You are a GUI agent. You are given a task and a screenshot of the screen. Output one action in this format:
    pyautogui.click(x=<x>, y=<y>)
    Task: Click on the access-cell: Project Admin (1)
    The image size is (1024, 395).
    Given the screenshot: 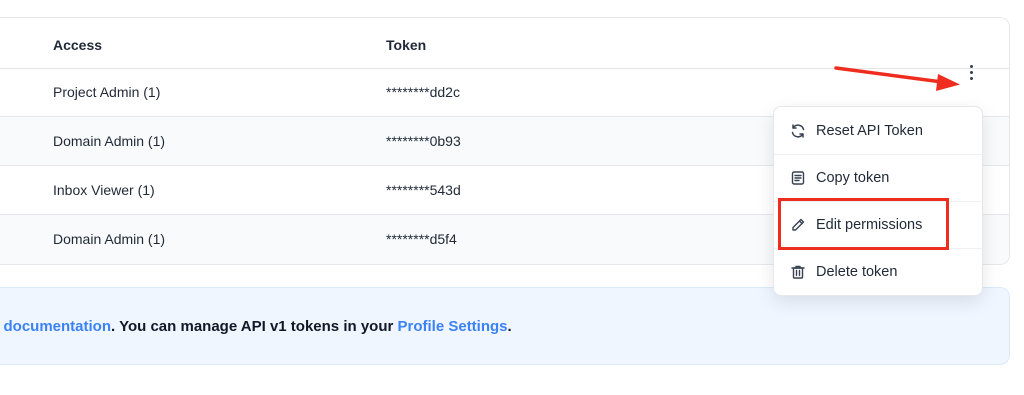 What is the action you would take?
    pyautogui.click(x=107, y=92)
    